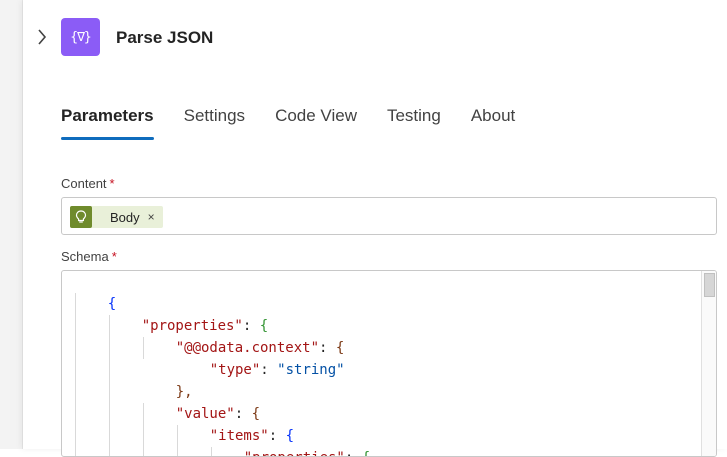 The image size is (727, 457). What do you see at coordinates (493, 123) in the screenshot?
I see `tab-about: About` at bounding box center [493, 123].